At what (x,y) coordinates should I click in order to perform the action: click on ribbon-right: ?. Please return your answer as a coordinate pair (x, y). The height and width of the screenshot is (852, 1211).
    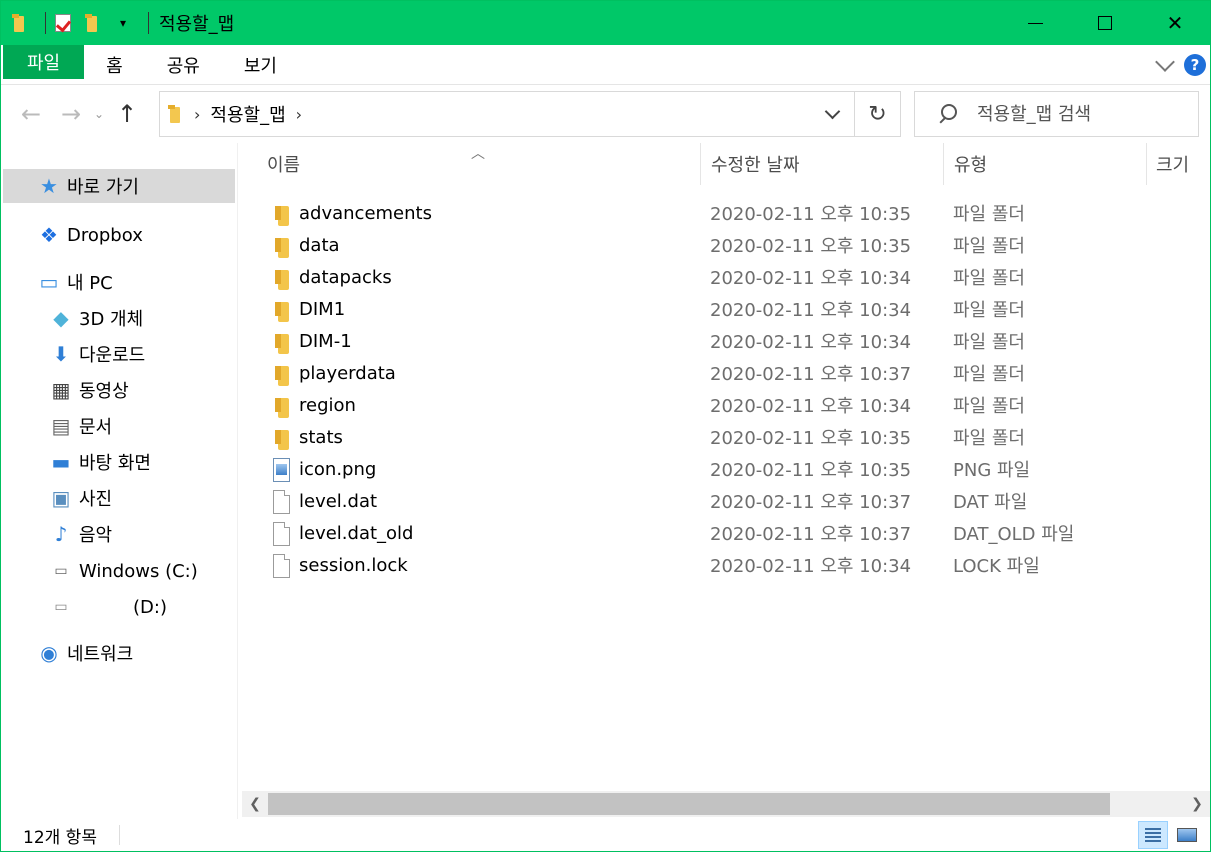
    Looking at the image, I should click on (1182, 65).